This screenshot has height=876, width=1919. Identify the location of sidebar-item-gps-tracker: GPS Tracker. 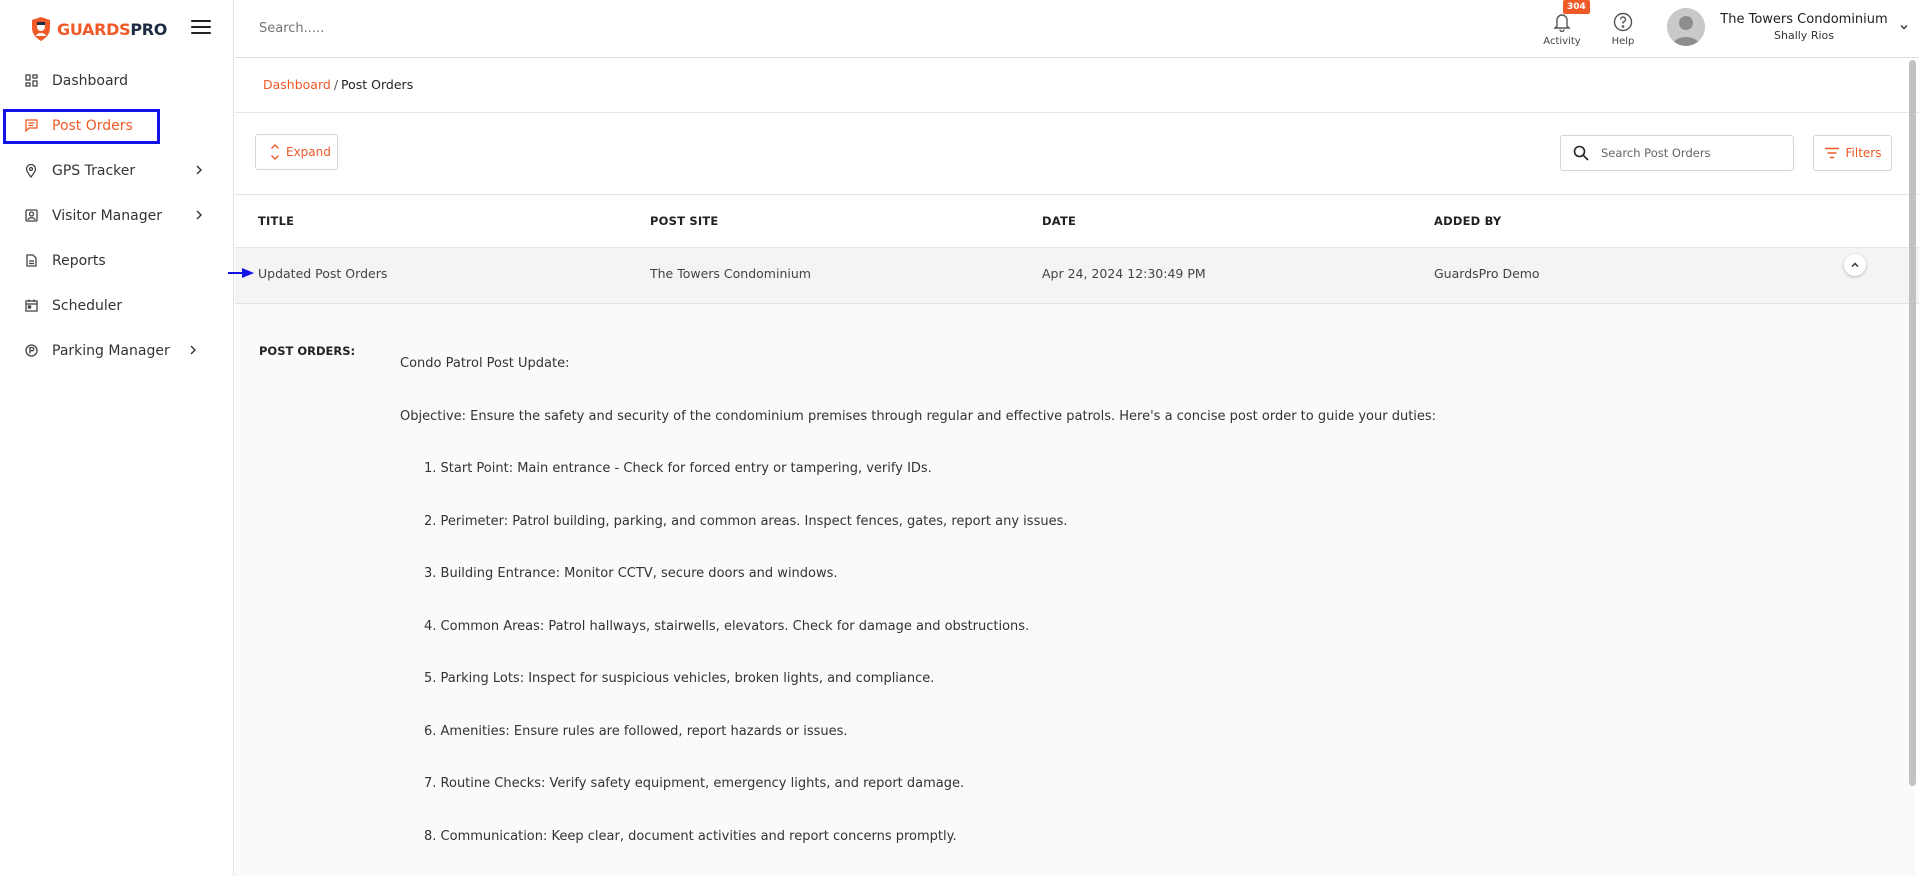
(117, 170).